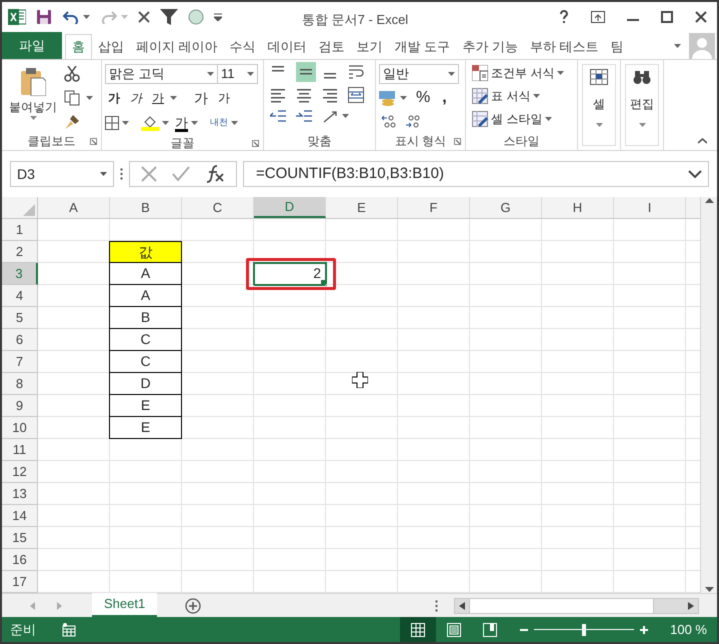 This screenshot has width=719, height=644. Describe the element at coordinates (476, 174) in the screenshot. I see `formula-input: =COUNTIF(B3:B10,B3:B10)` at that location.